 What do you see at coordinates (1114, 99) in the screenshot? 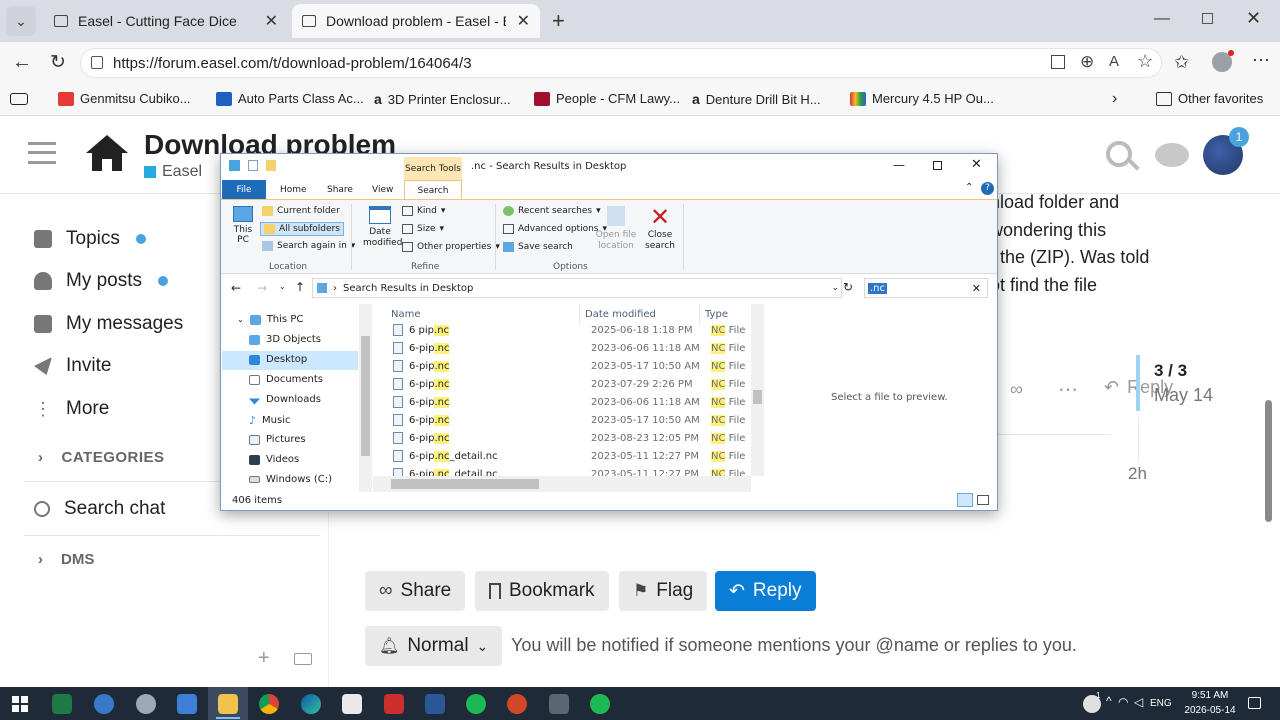
I see `favorites-overflow-chevron: ›` at bounding box center [1114, 99].